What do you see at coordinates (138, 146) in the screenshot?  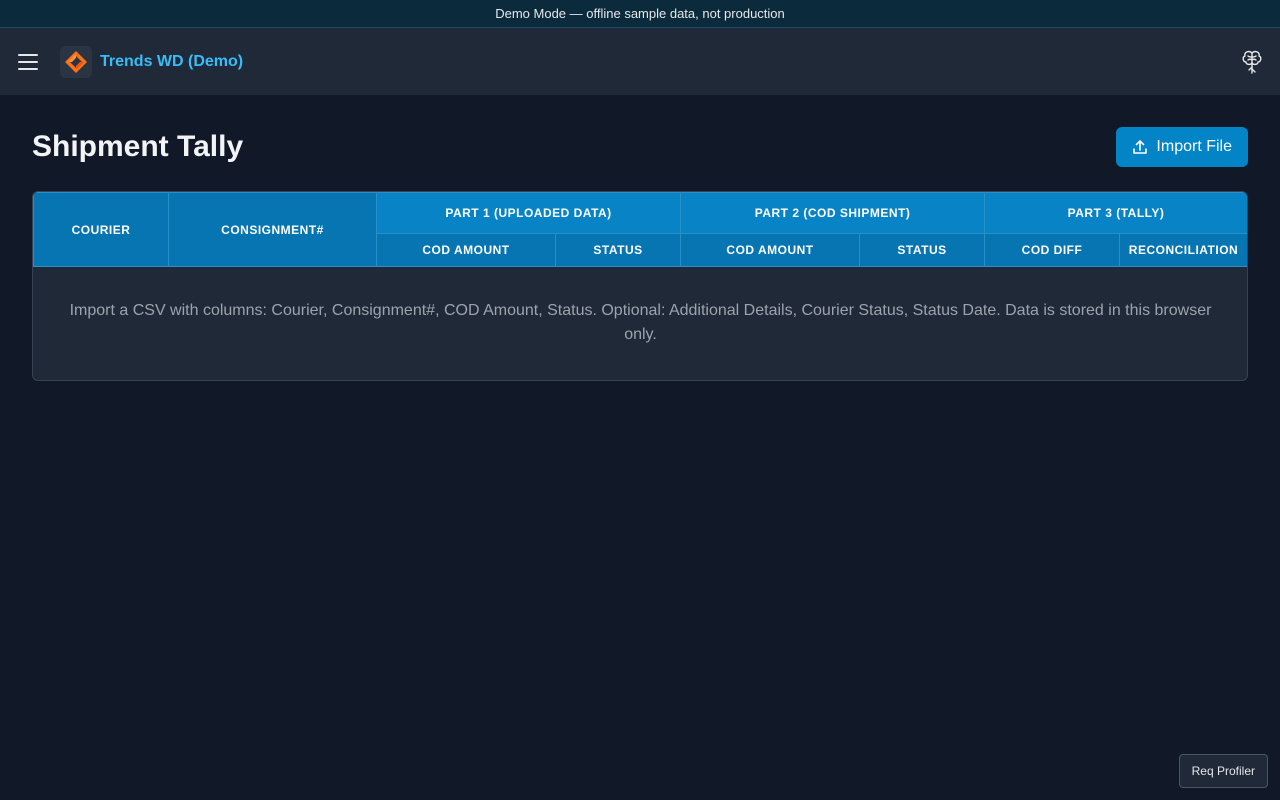 I see `page-title: Shipment Tally` at bounding box center [138, 146].